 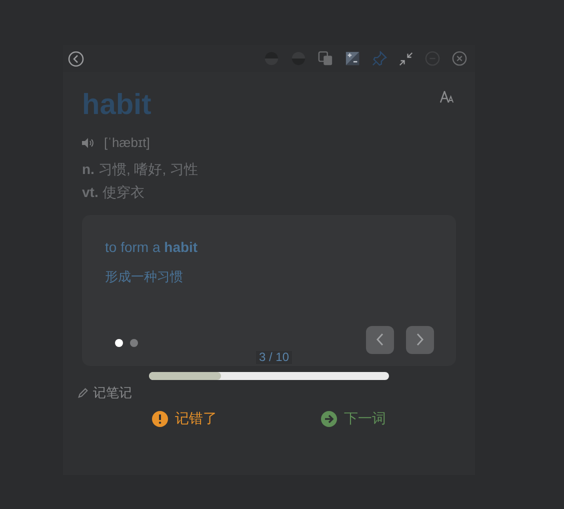 I want to click on chevron-right-icon, so click(x=420, y=339).